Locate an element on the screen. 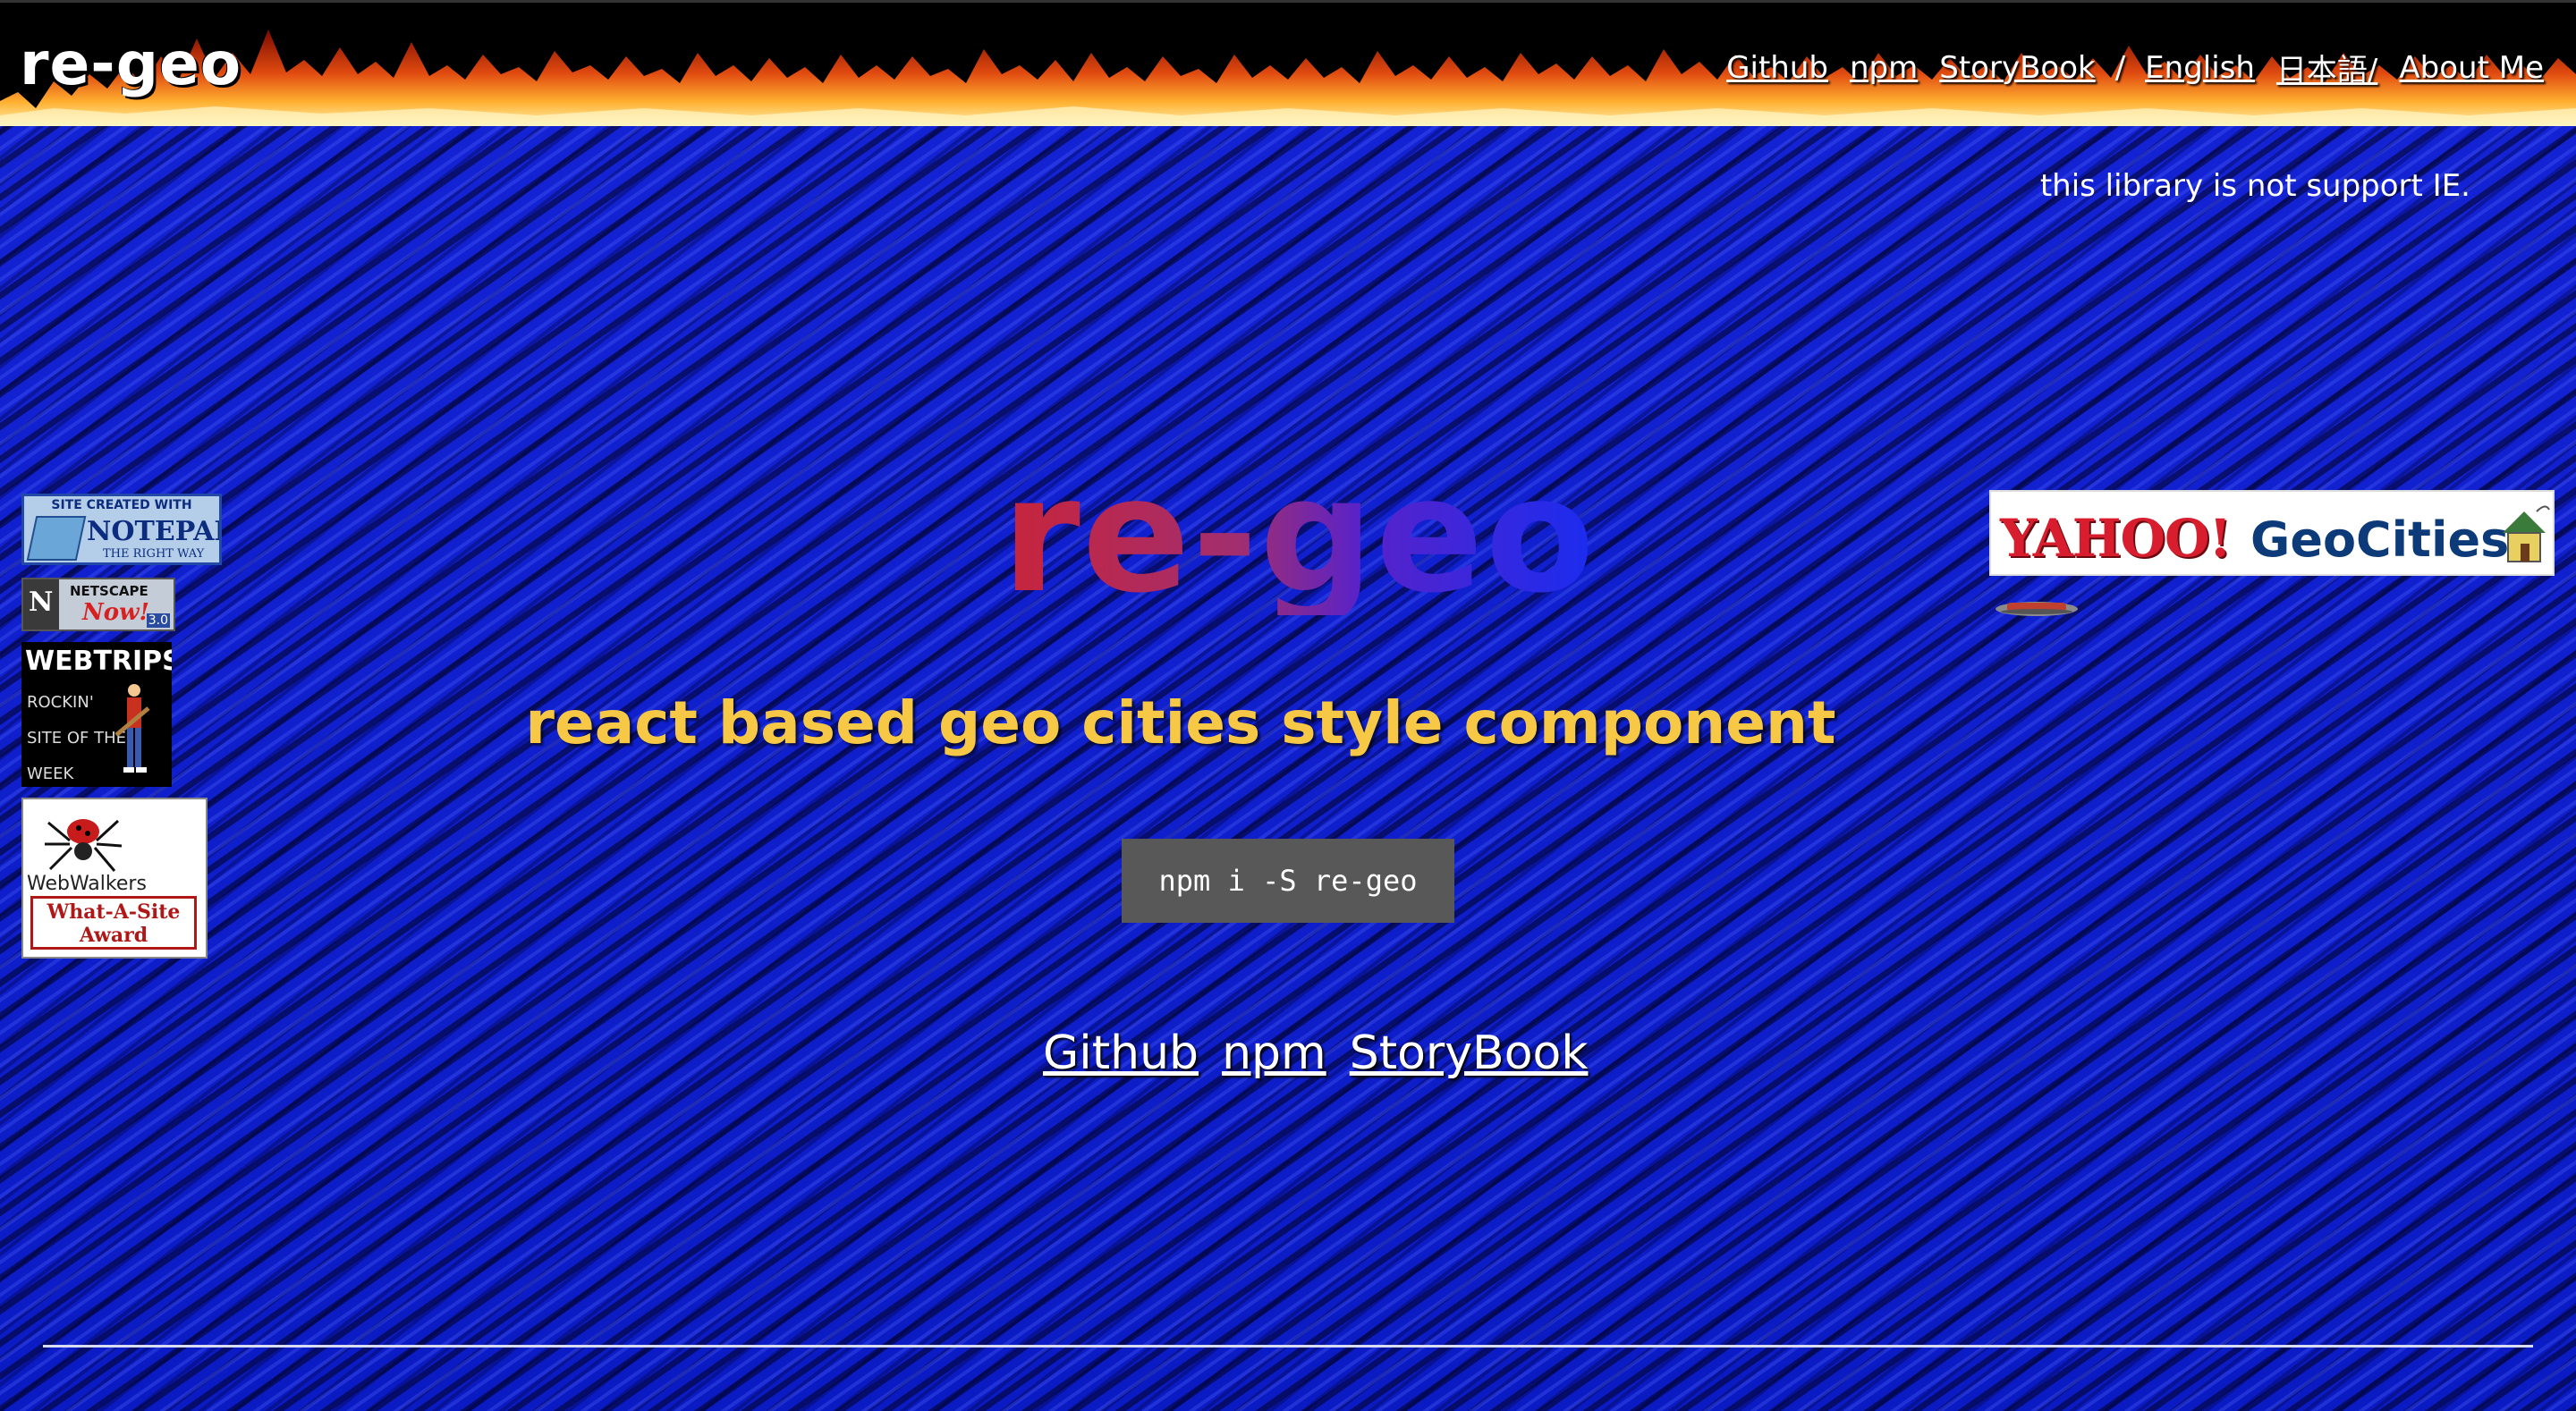 The width and height of the screenshot is (2576, 1411). main-link-storybook: StoryBook is located at coordinates (1469, 1053).